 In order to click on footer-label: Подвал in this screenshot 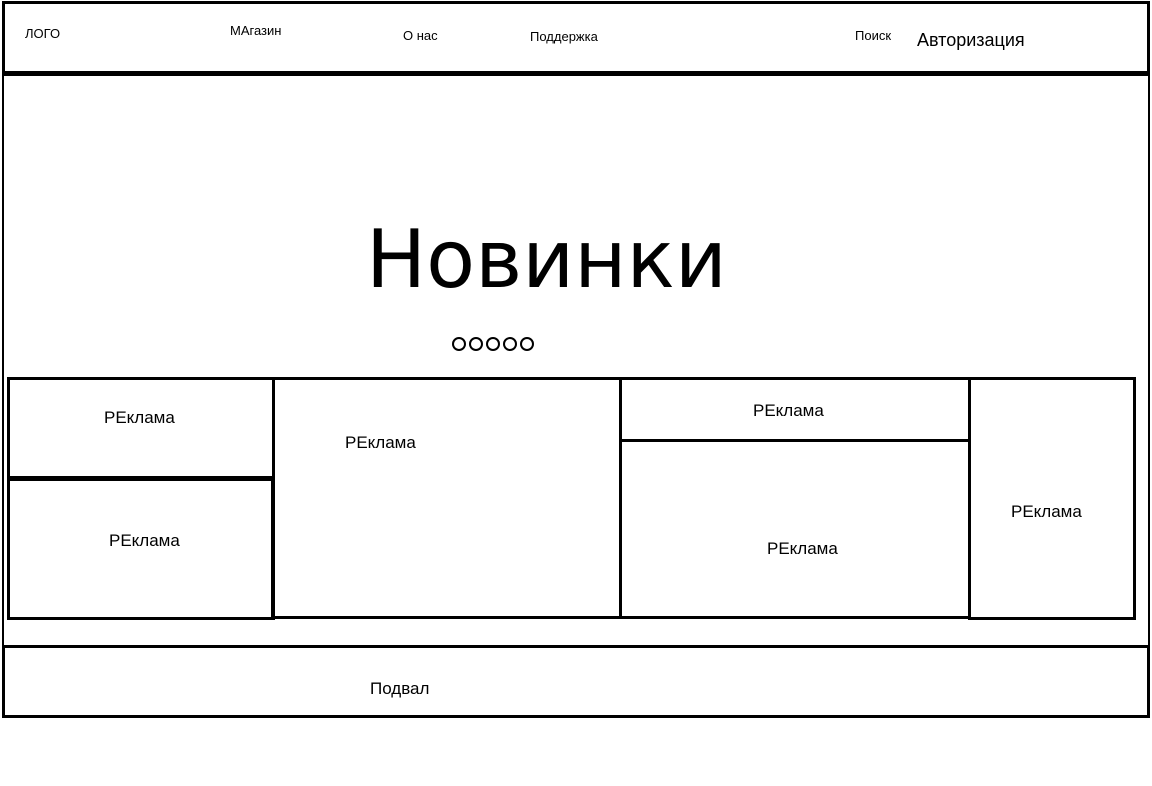, I will do `click(400, 688)`.